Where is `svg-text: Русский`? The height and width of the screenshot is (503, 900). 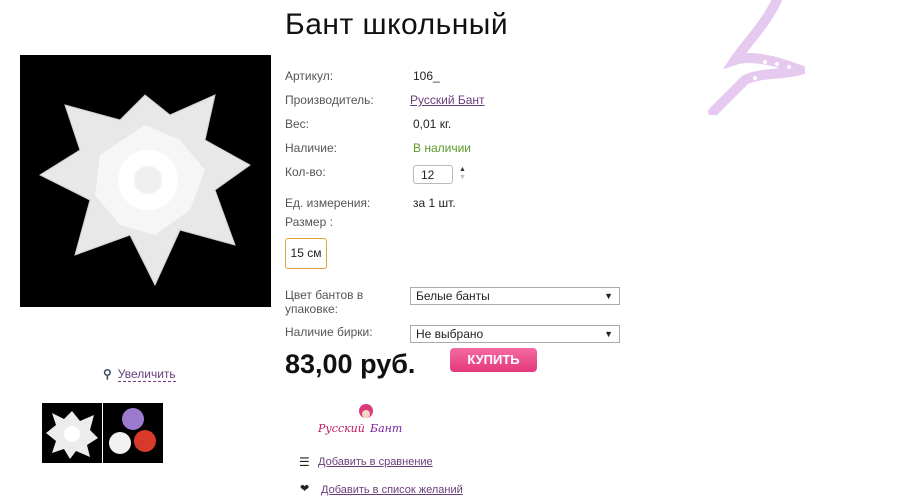 svg-text: Русский is located at coordinates (341, 428).